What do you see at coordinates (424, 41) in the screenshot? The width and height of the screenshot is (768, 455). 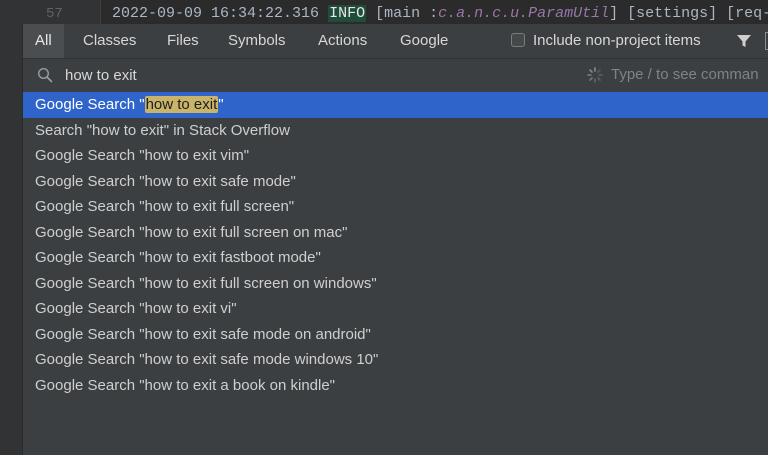 I see `tab-google: Google` at bounding box center [424, 41].